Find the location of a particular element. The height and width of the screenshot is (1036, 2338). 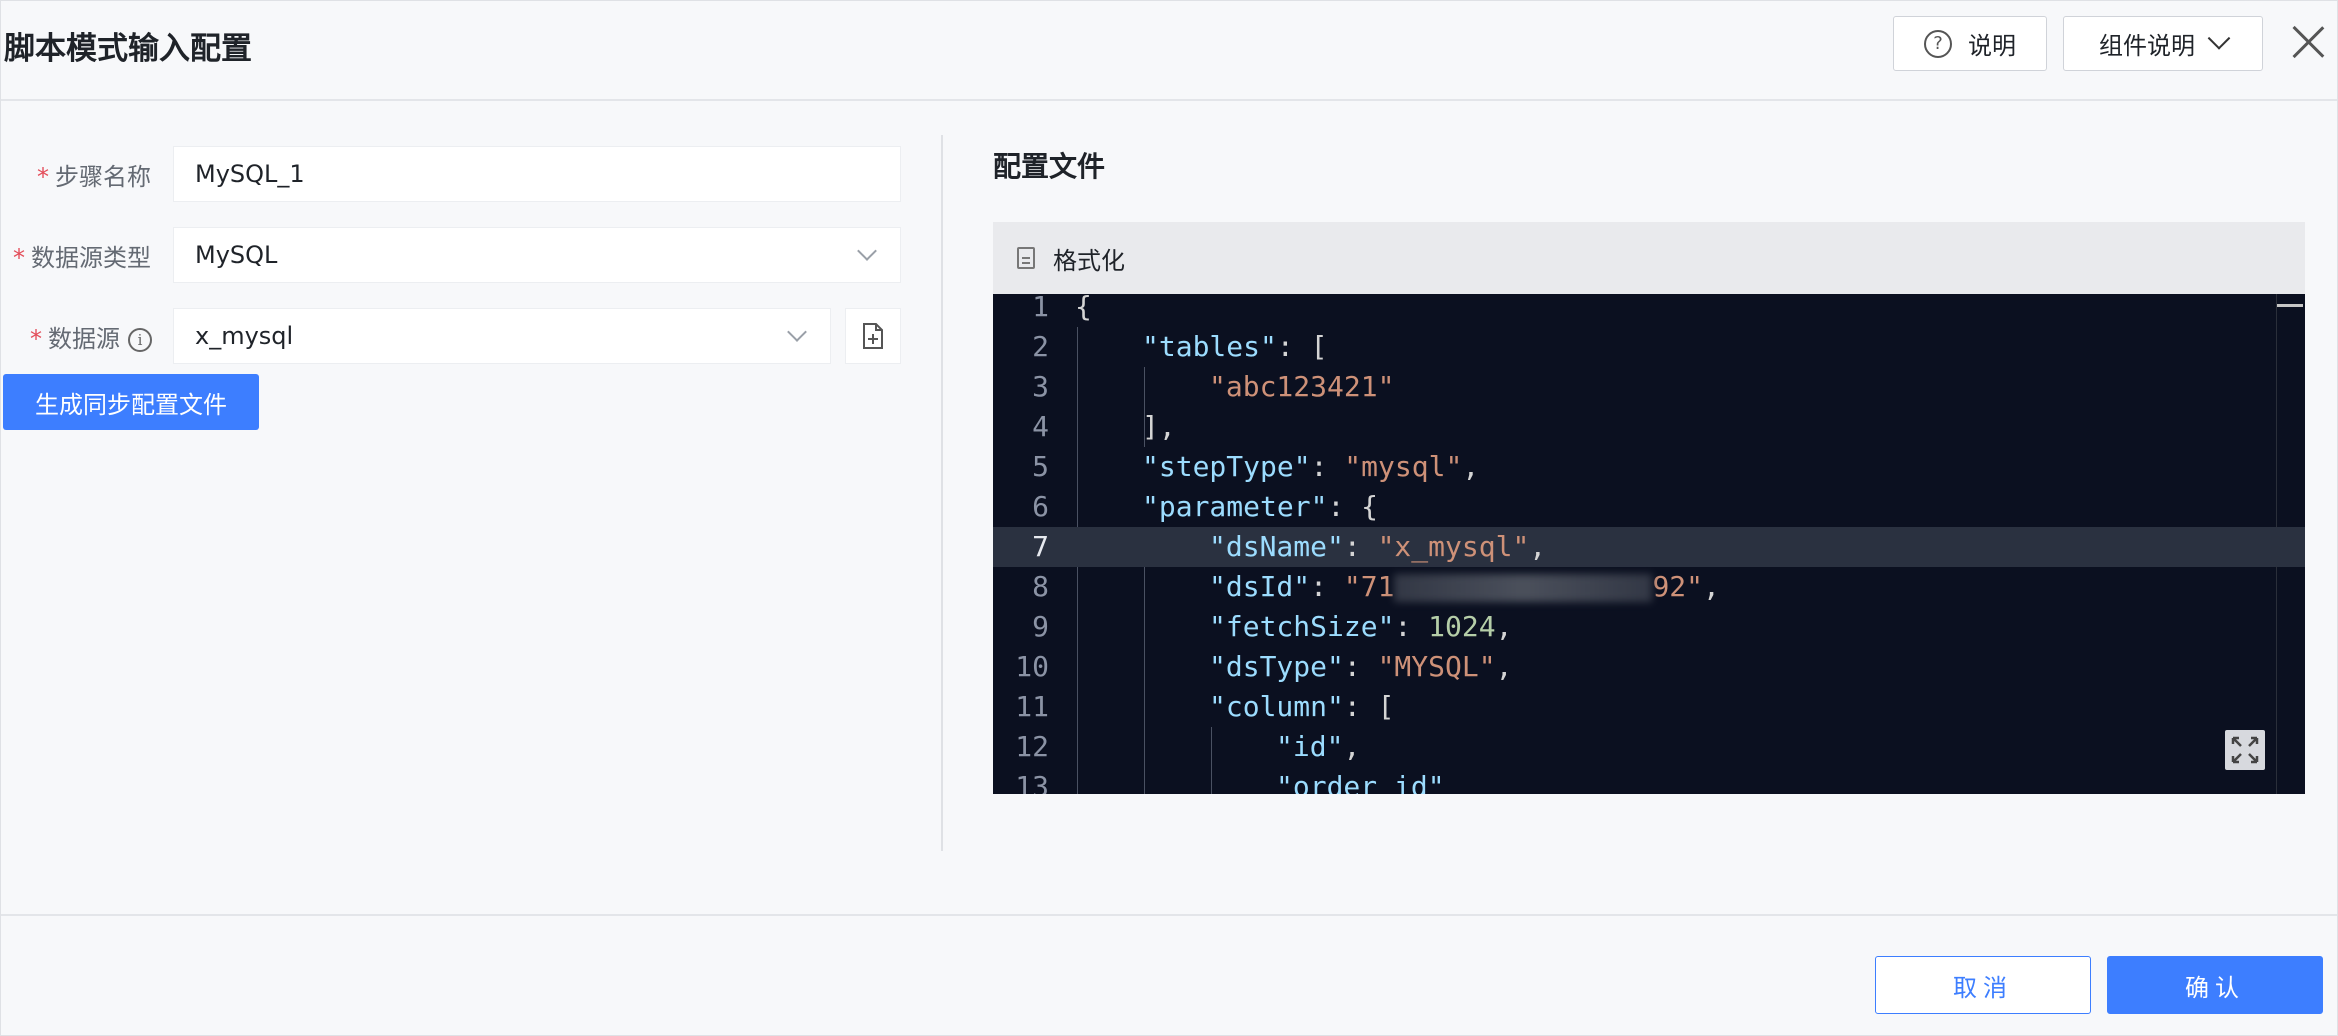

code-line: 2 "tables": [ is located at coordinates (1649, 347).